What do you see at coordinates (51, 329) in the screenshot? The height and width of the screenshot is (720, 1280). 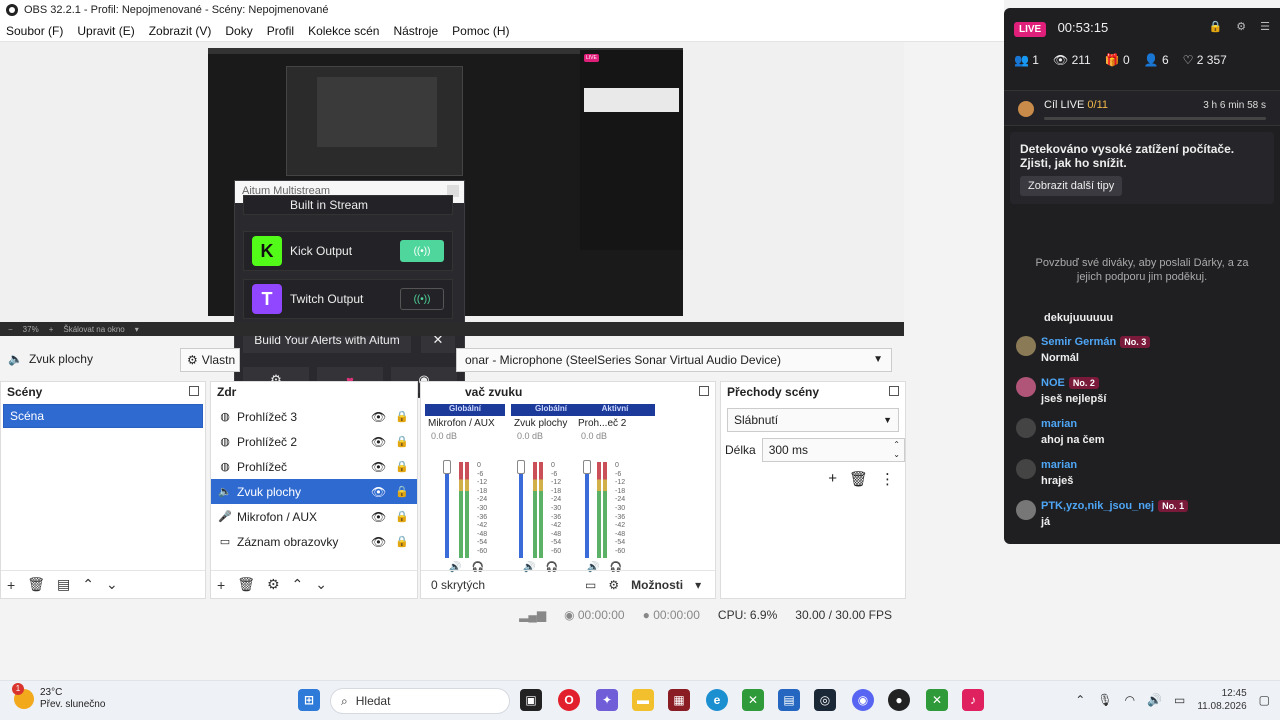 I see `zoom-in-icon: +` at bounding box center [51, 329].